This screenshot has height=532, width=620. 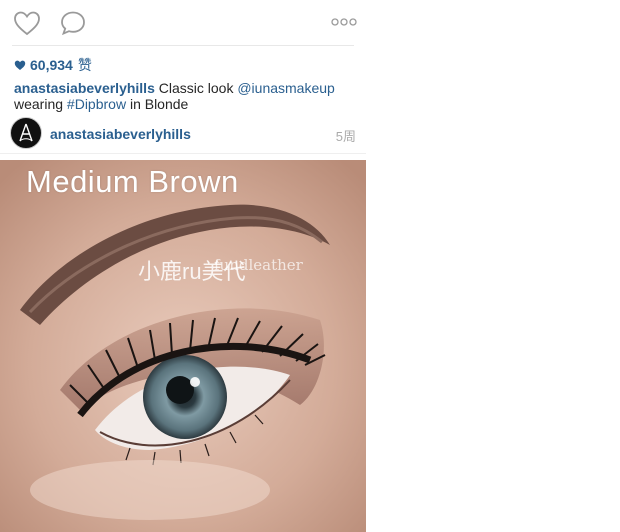 What do you see at coordinates (20, 65) in the screenshot?
I see `heart-filled-icon` at bounding box center [20, 65].